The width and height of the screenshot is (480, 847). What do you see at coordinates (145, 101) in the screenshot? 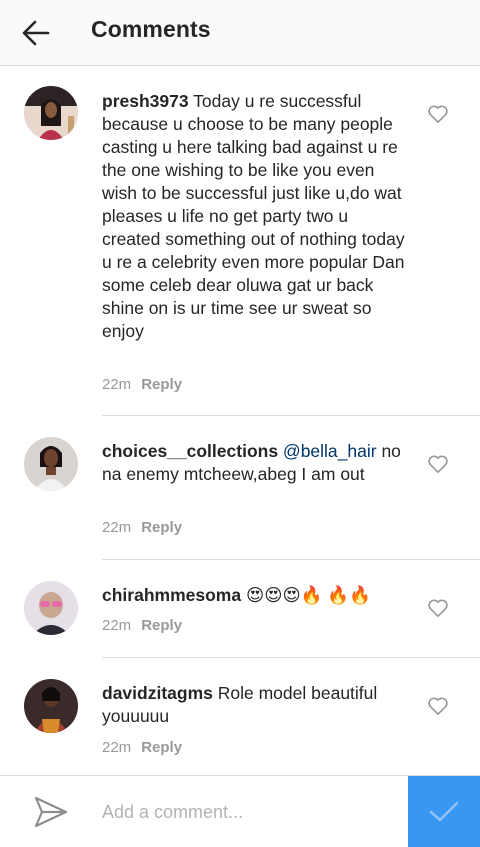
I see `comment-username: presh3973` at bounding box center [145, 101].